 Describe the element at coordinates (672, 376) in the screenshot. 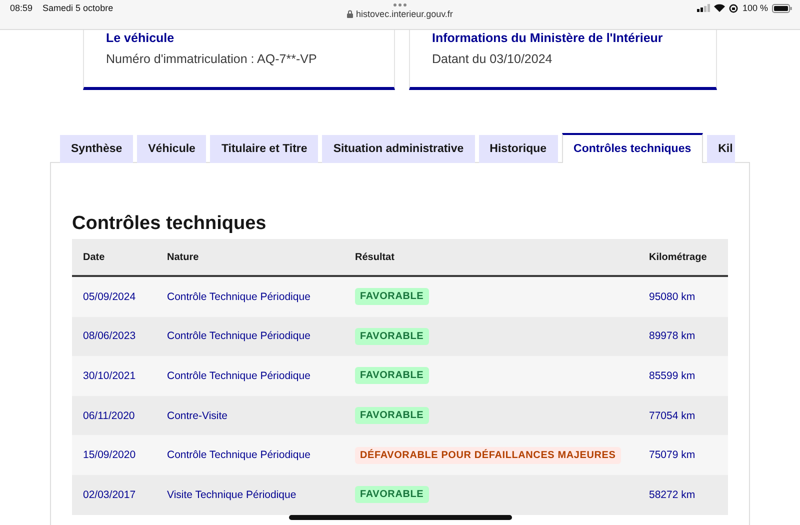

I see `mileage-cell-text: 85599 km` at that location.